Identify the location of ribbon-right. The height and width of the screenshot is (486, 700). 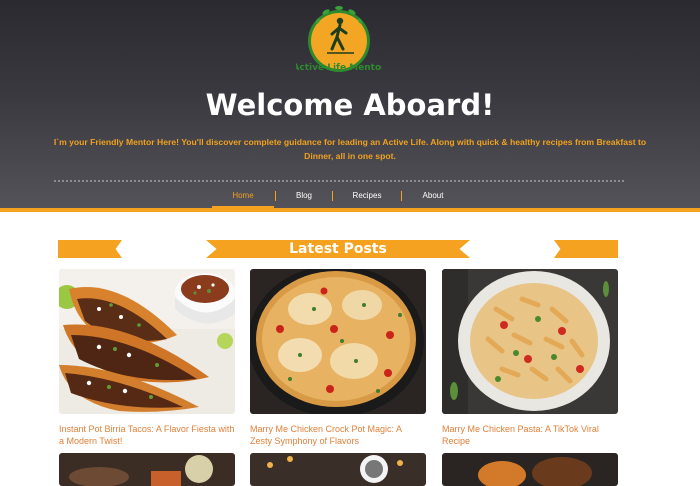
(586, 249).